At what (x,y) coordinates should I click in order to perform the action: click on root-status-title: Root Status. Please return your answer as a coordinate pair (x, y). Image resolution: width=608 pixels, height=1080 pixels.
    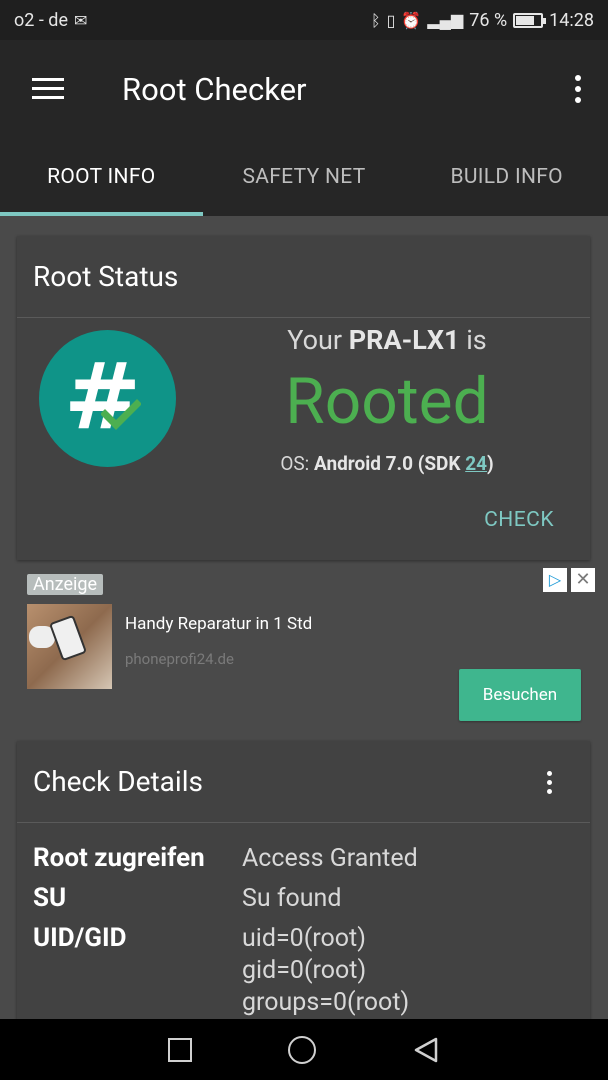
    Looking at the image, I should click on (303, 277).